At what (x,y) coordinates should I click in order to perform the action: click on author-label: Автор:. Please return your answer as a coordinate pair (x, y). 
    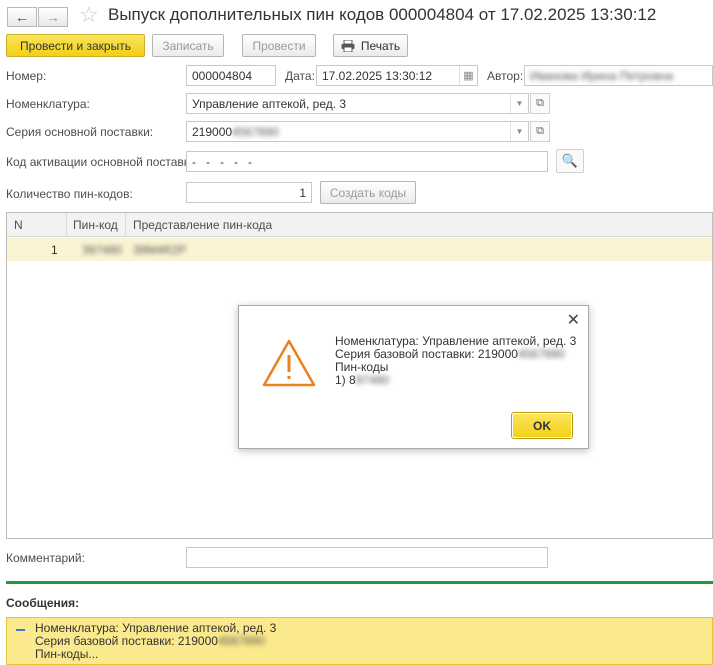
    Looking at the image, I should click on (505, 76).